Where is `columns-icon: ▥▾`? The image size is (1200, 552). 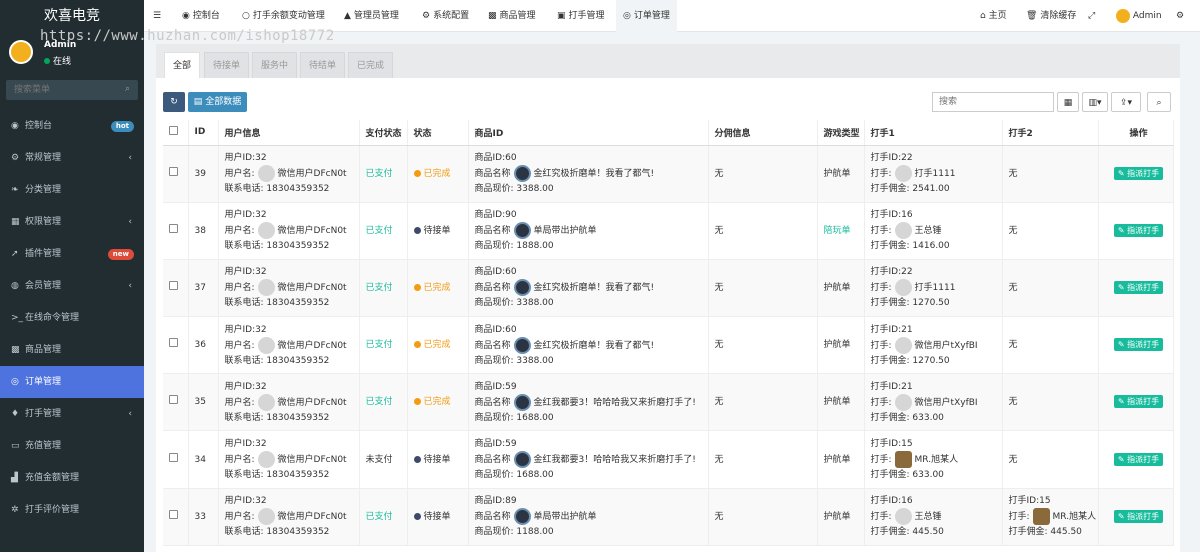
columns-icon: ▥▾ is located at coordinates (1095, 103).